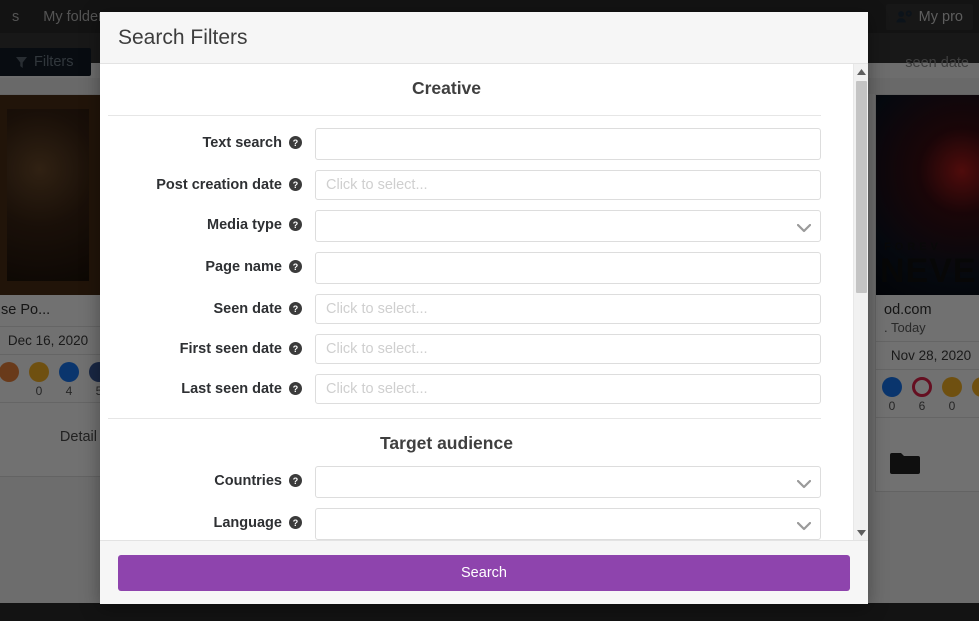  I want to click on form-row-first-seen-date: First seen date ?, so click(460, 349).